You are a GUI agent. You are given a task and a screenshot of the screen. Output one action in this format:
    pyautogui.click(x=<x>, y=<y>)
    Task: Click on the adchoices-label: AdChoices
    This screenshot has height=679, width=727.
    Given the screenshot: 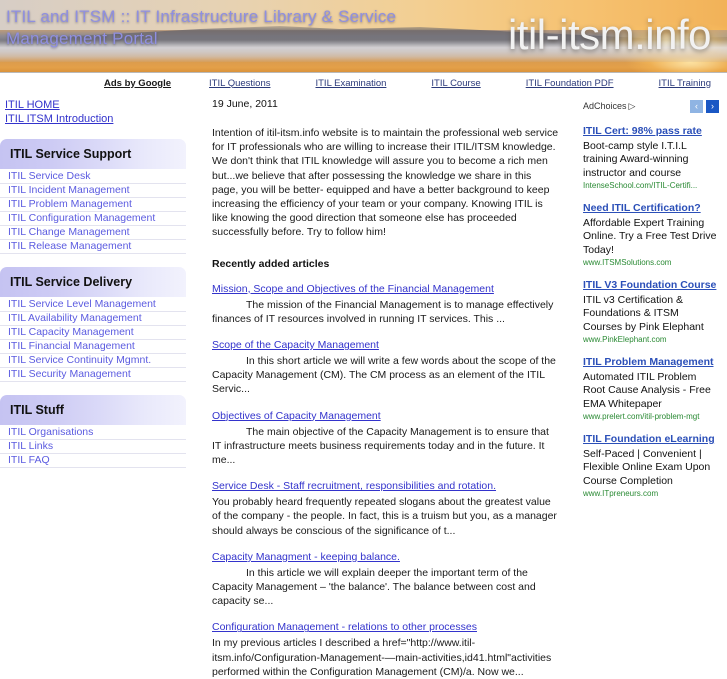 What is the action you would take?
    pyautogui.click(x=605, y=106)
    